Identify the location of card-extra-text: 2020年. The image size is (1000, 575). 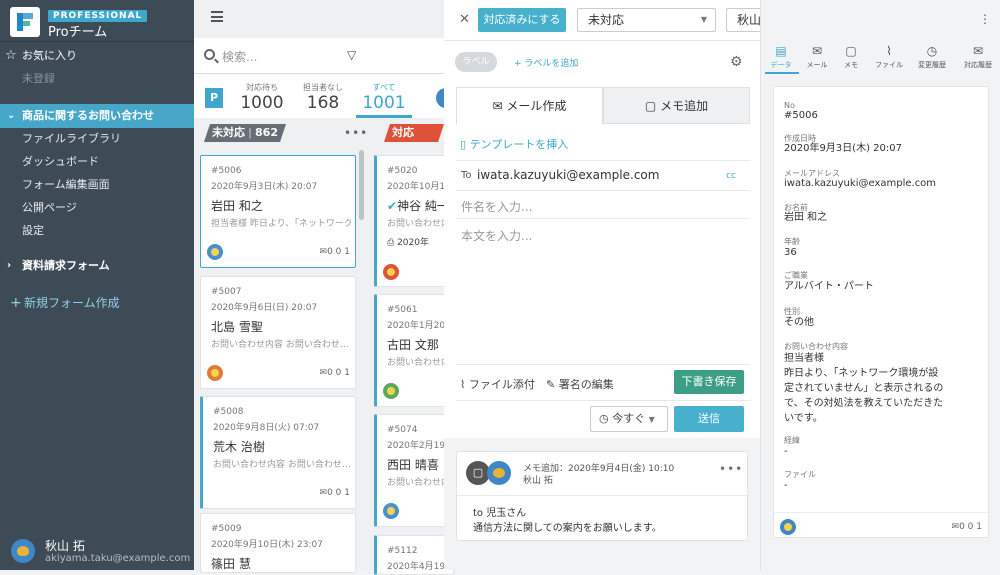
(413, 243).